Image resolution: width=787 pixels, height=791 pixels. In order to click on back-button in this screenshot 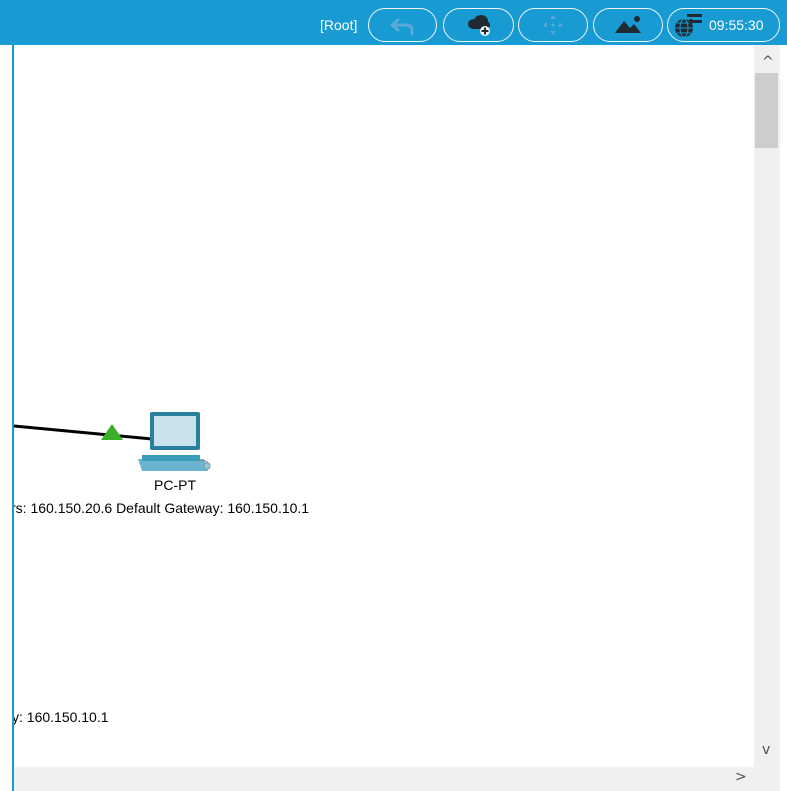, I will do `click(402, 25)`.